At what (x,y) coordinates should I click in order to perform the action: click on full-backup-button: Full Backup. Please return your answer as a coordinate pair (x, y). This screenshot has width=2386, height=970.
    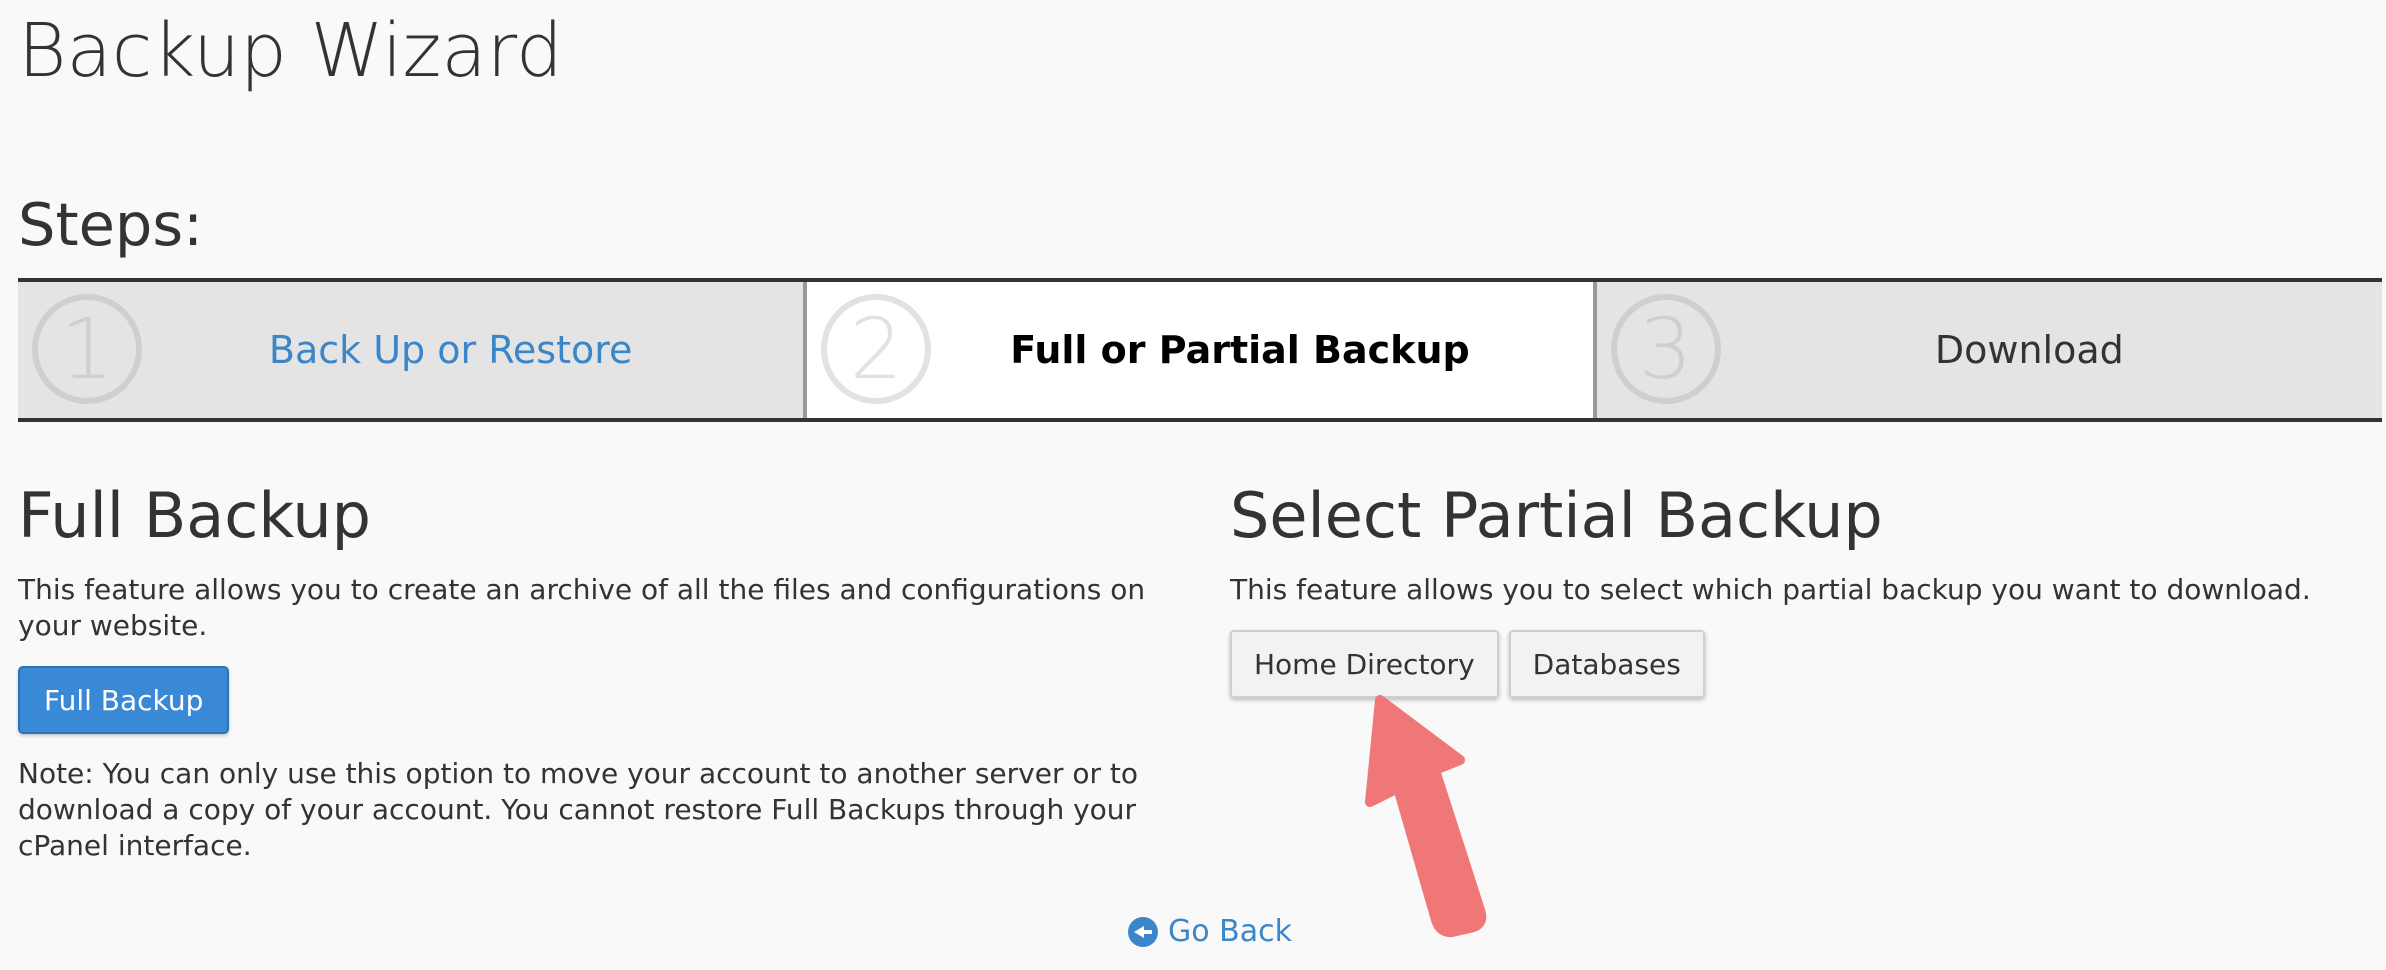
    Looking at the image, I should click on (124, 700).